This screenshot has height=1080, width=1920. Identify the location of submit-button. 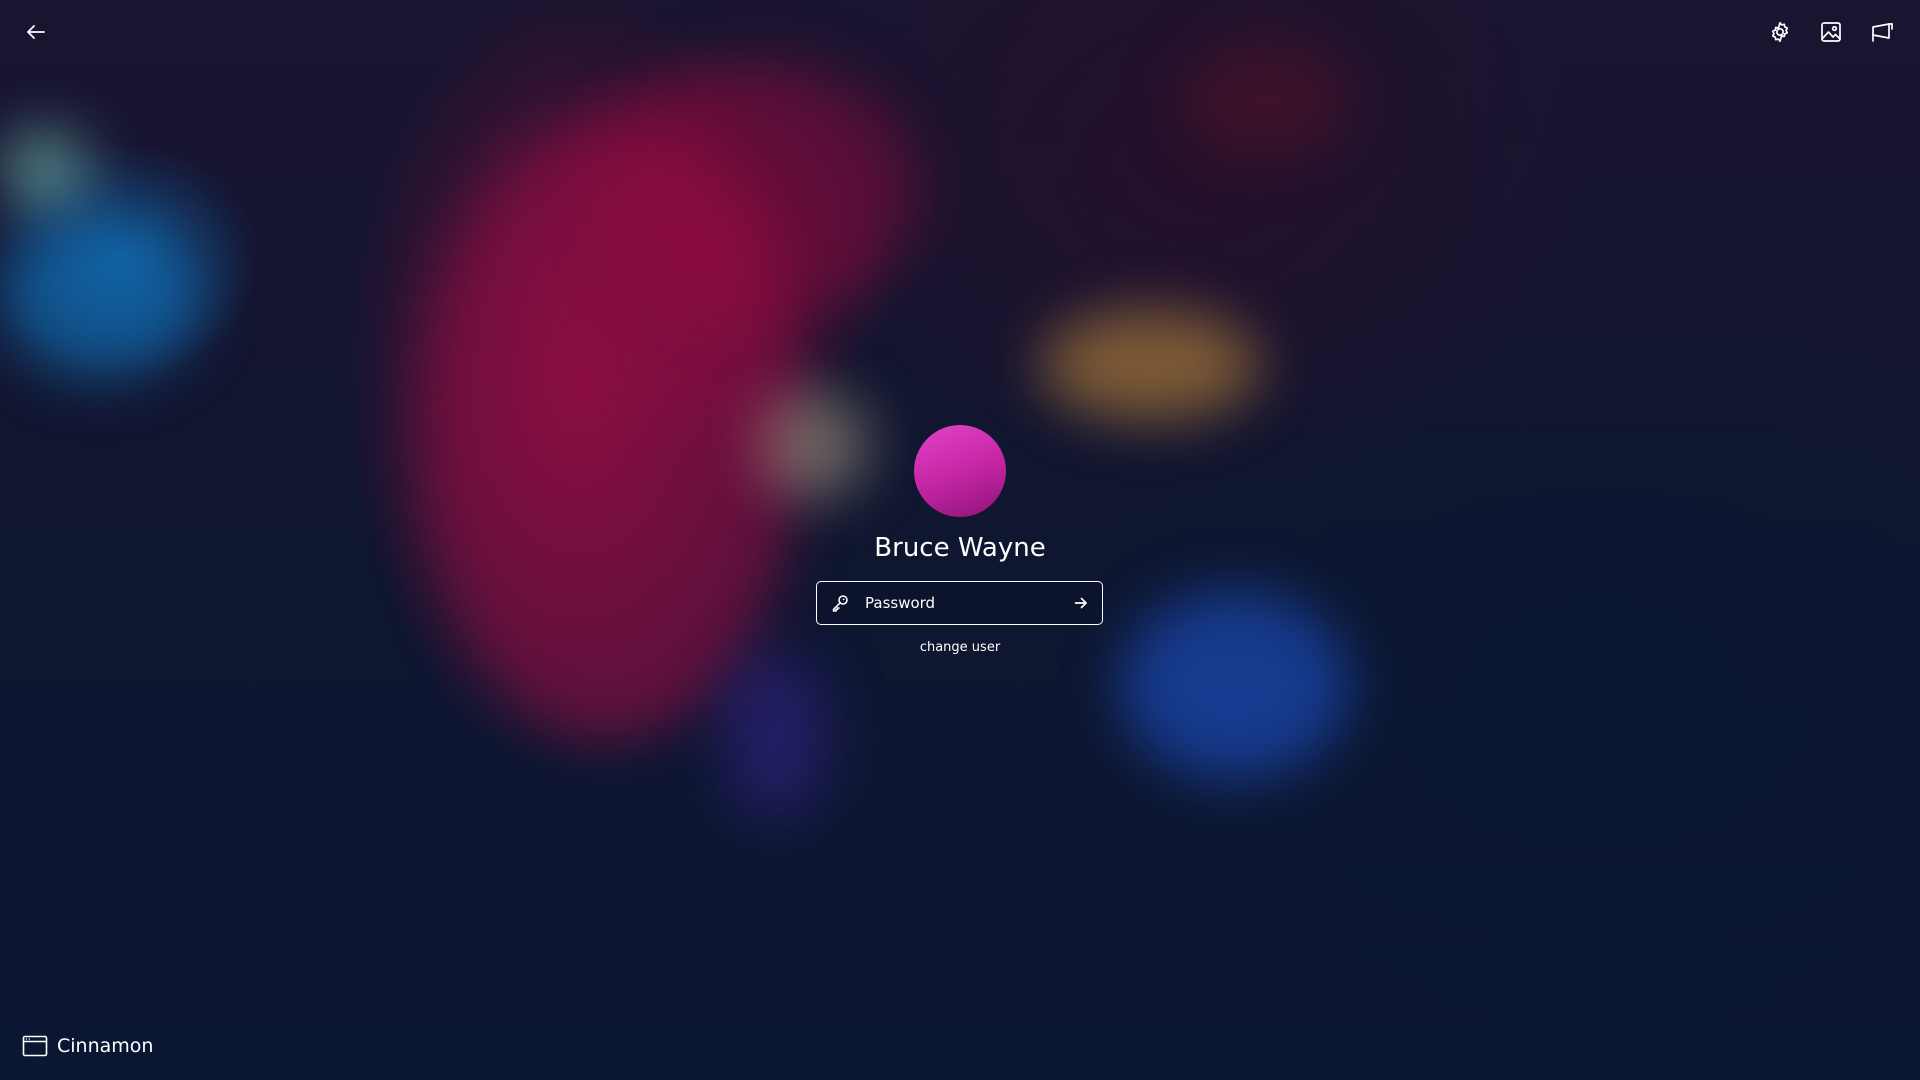
(1081, 603).